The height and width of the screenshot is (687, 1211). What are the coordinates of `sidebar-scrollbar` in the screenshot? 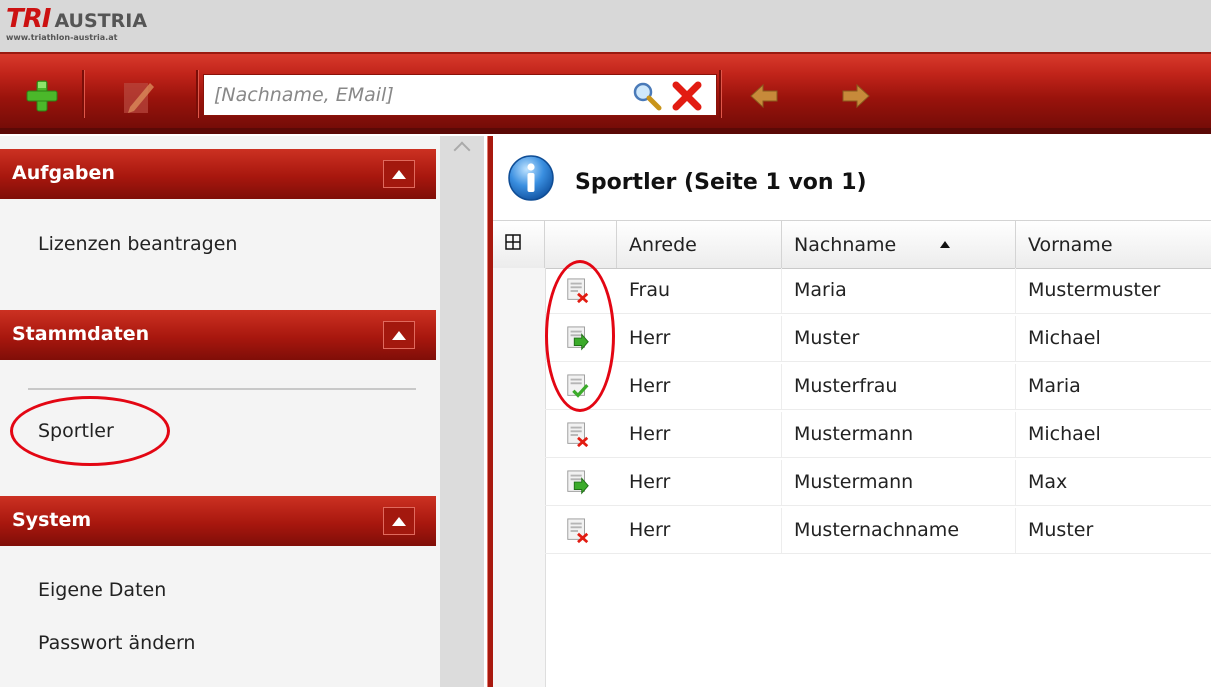 It's located at (462, 411).